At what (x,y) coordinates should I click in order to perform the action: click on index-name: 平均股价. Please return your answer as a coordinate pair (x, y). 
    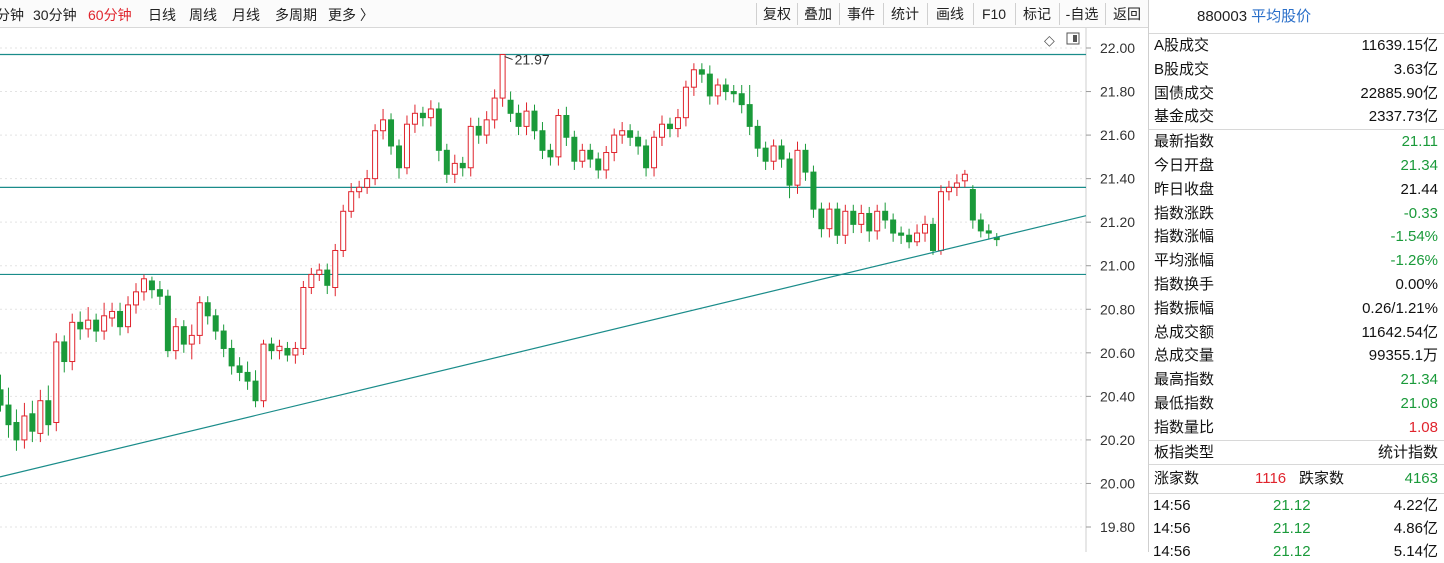
    Looking at the image, I should click on (1281, 16).